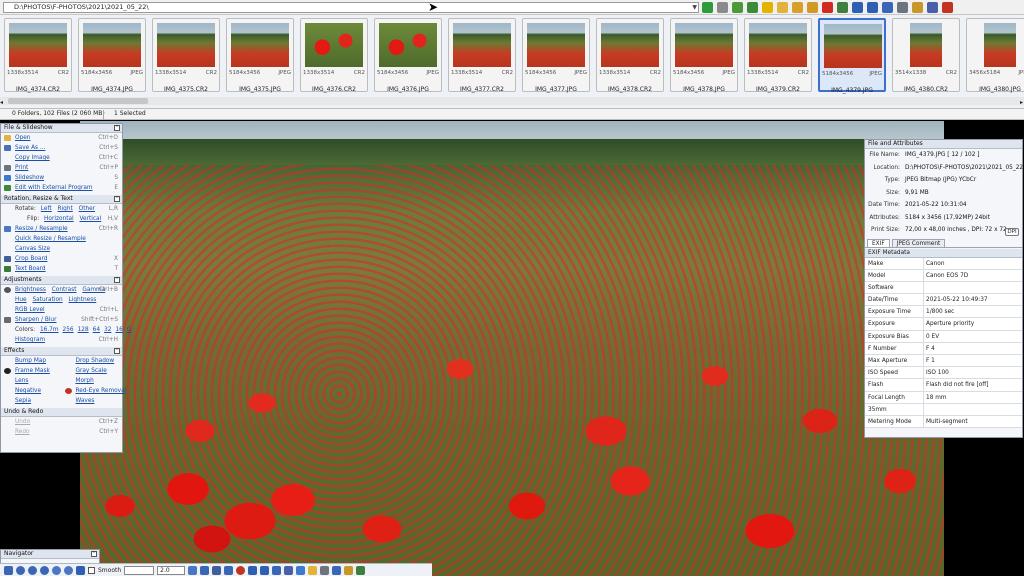 Image resolution: width=1024 pixels, height=576 pixels. What do you see at coordinates (556, 55) in the screenshot?
I see `thumbnail-item: 5184x3456 JPEG IMG_4377.JPG` at bounding box center [556, 55].